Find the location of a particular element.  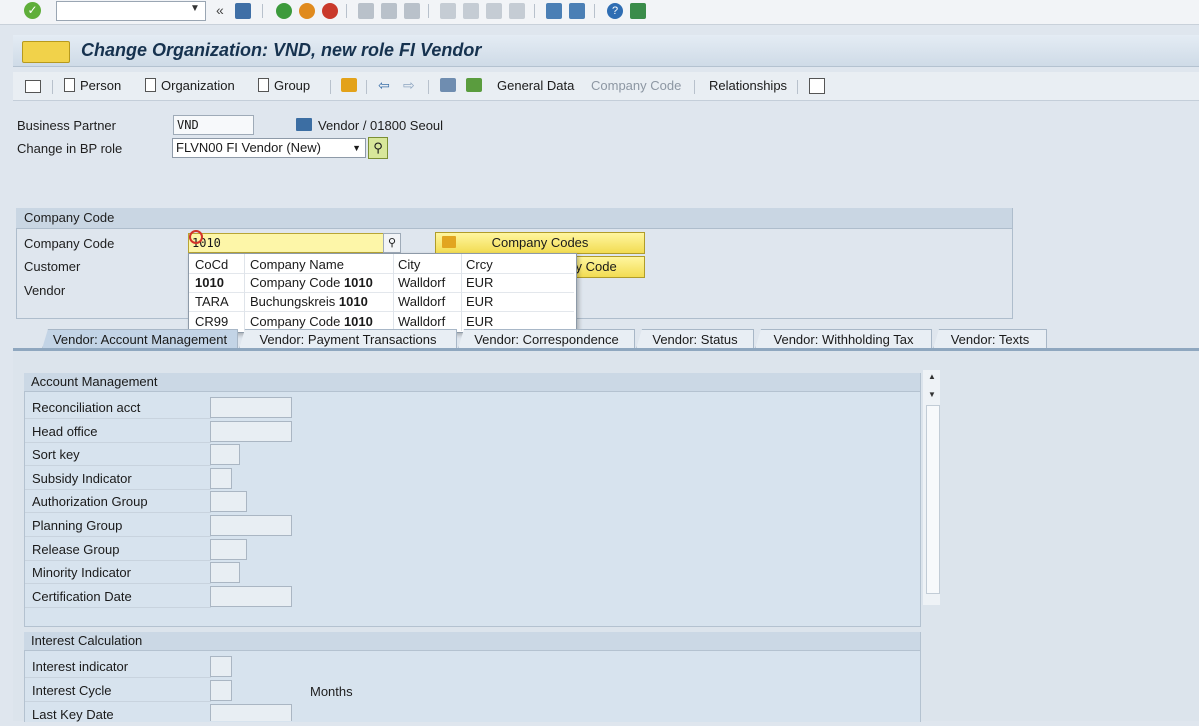

bp-role-label: Change in BP role is located at coordinates (70, 148).